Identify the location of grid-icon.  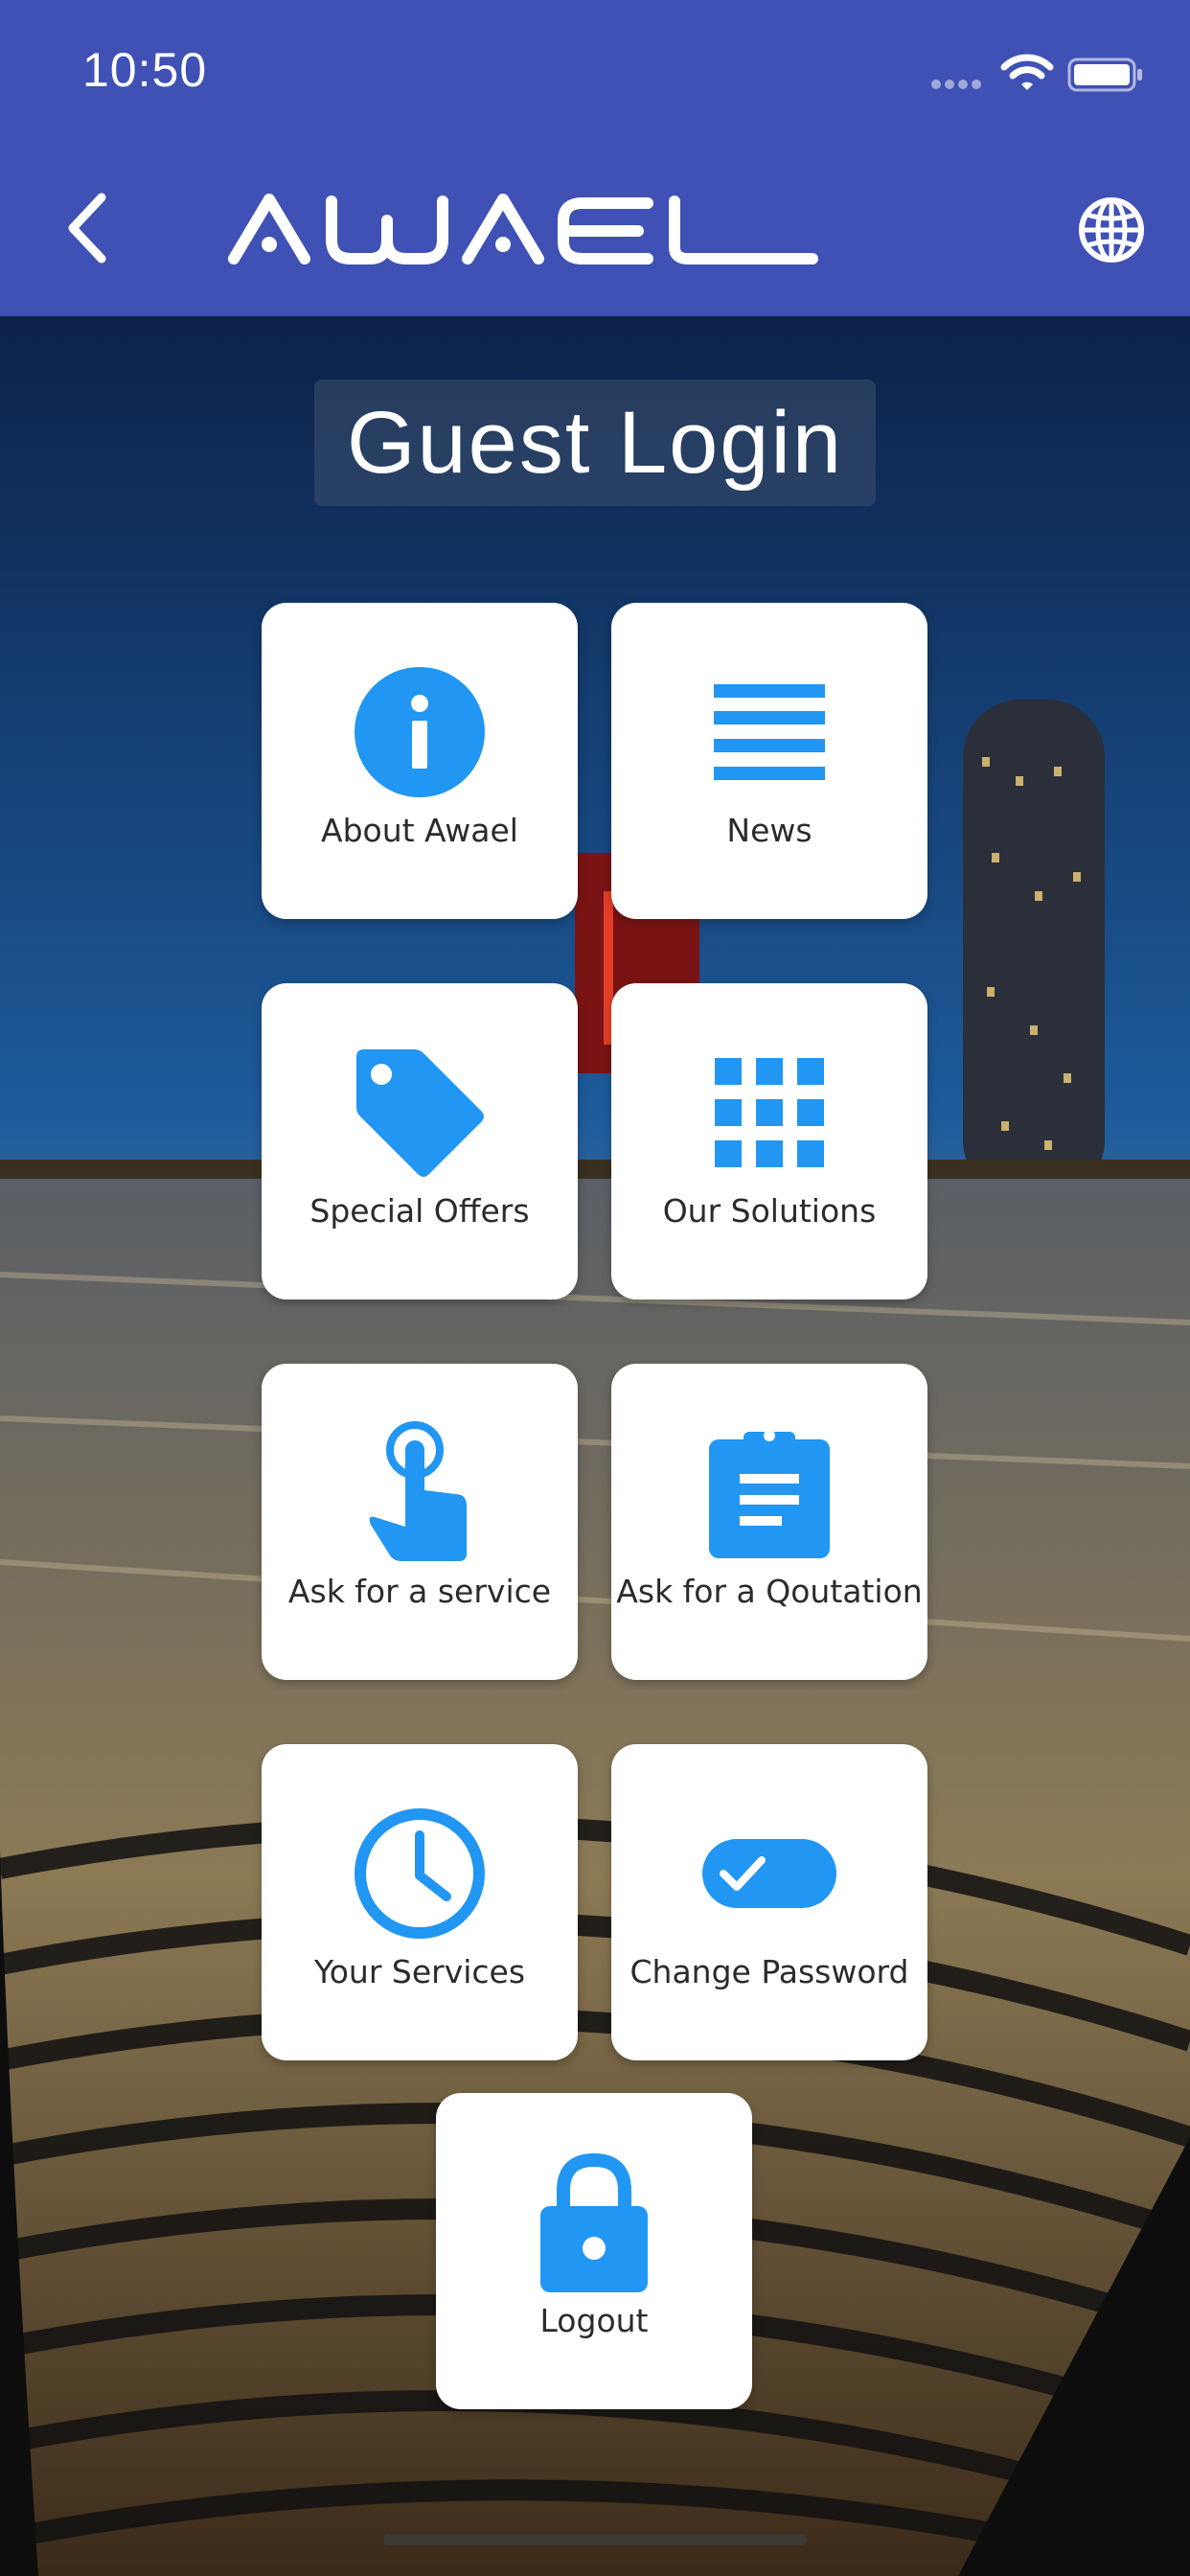
(770, 1112).